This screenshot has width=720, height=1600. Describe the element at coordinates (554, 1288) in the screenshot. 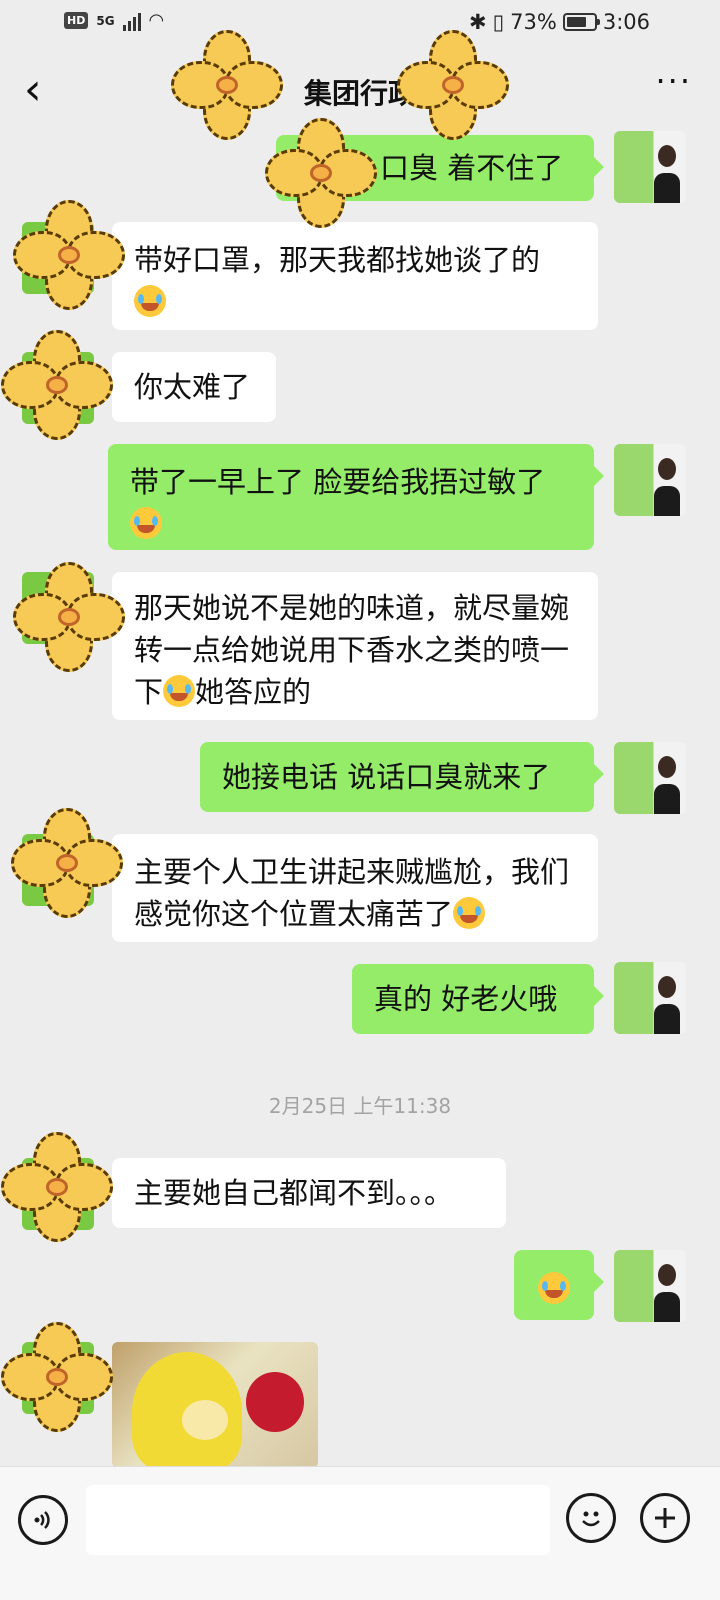

I see `sad-face-emoji-icon` at that location.